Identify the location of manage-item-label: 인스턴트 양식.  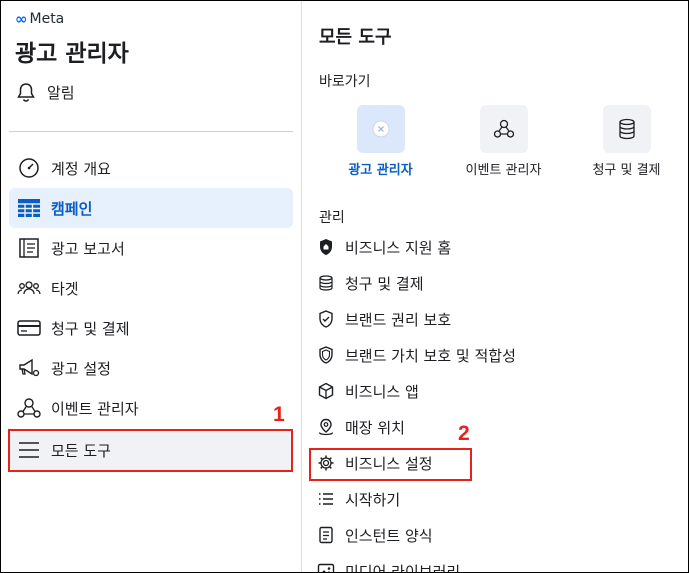
(389, 535).